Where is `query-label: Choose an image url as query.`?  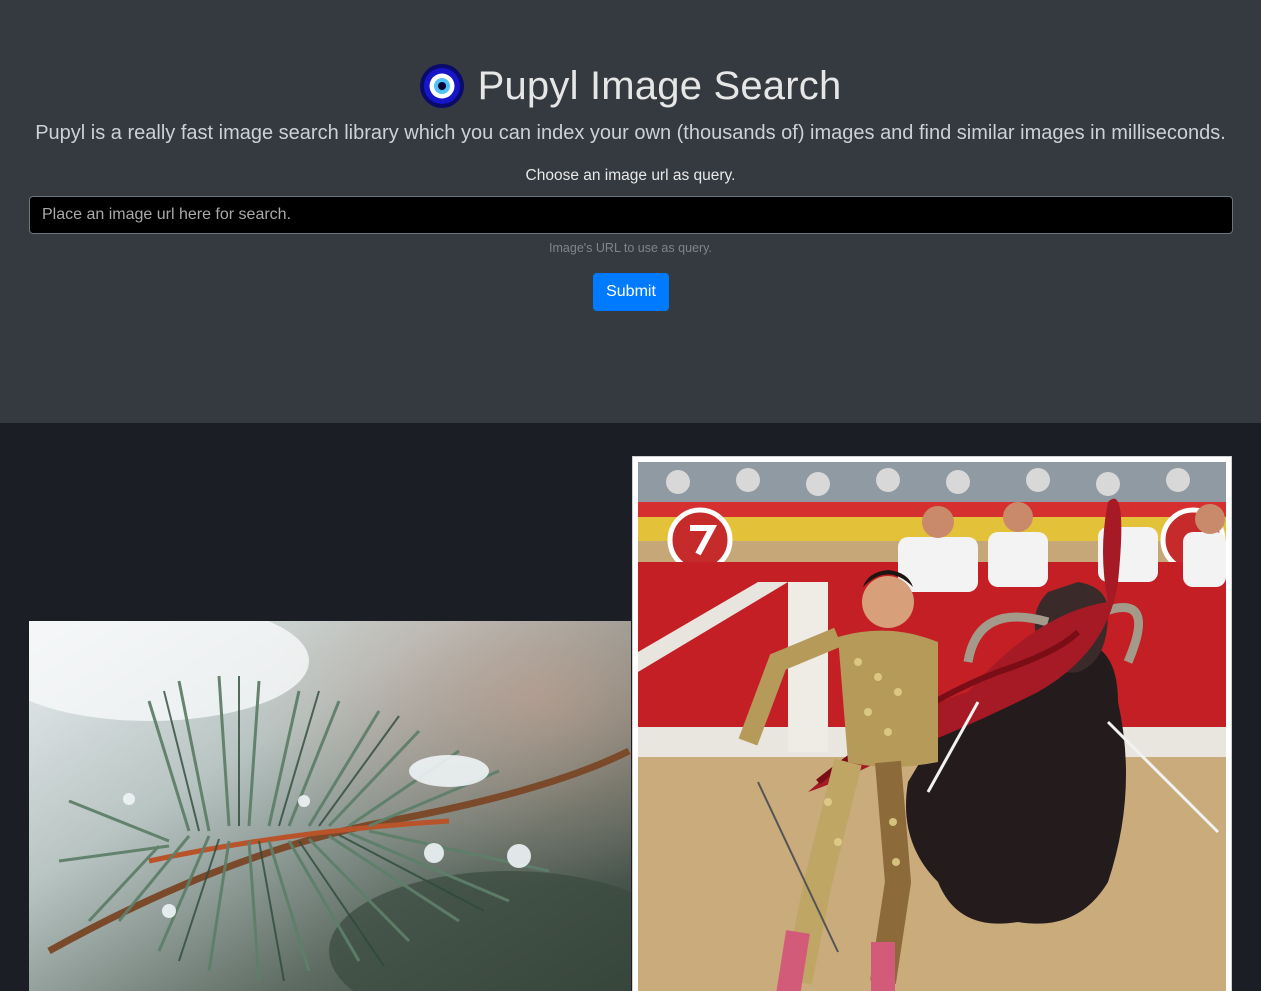 query-label: Choose an image url as query. is located at coordinates (630, 175).